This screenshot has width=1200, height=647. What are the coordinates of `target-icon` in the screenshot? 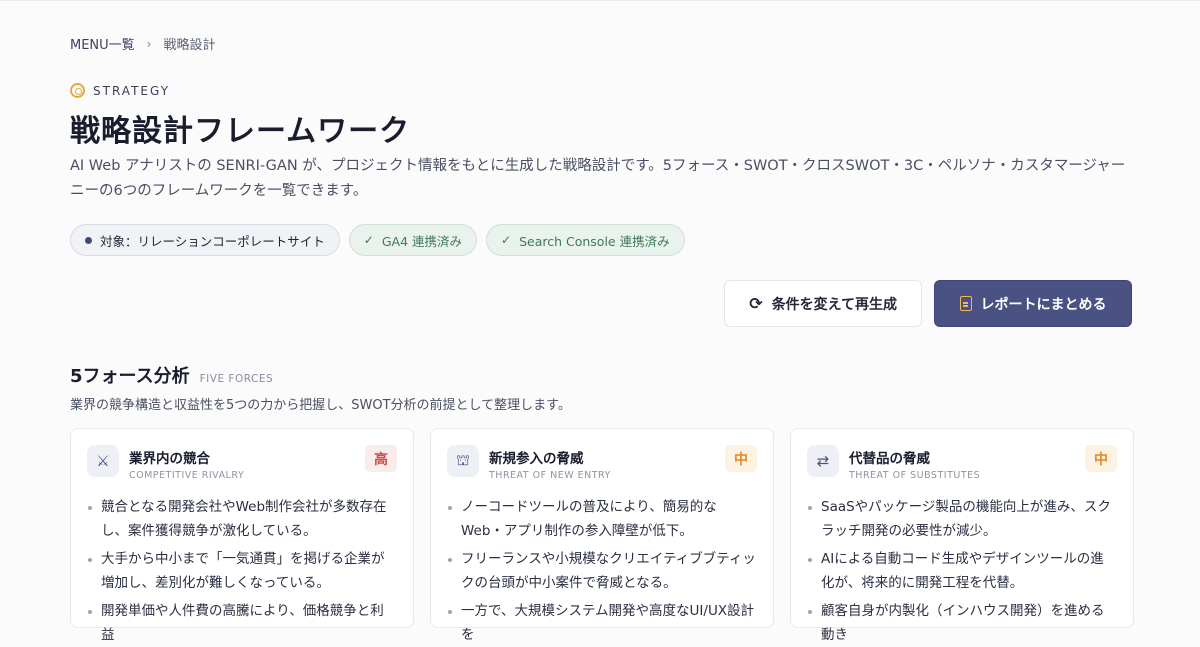 It's located at (77, 90).